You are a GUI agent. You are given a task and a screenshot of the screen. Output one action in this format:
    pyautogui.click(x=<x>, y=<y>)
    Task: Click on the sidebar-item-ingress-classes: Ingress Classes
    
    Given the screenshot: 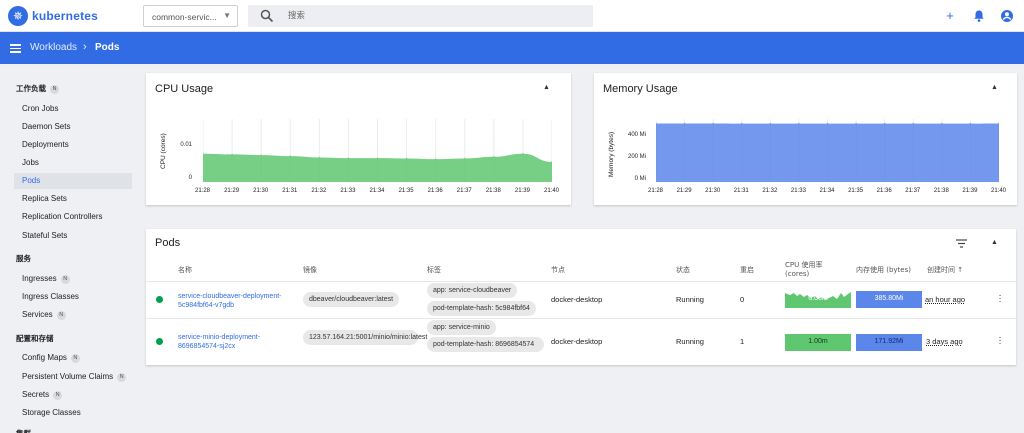 What is the action you would take?
    pyautogui.click(x=73, y=297)
    